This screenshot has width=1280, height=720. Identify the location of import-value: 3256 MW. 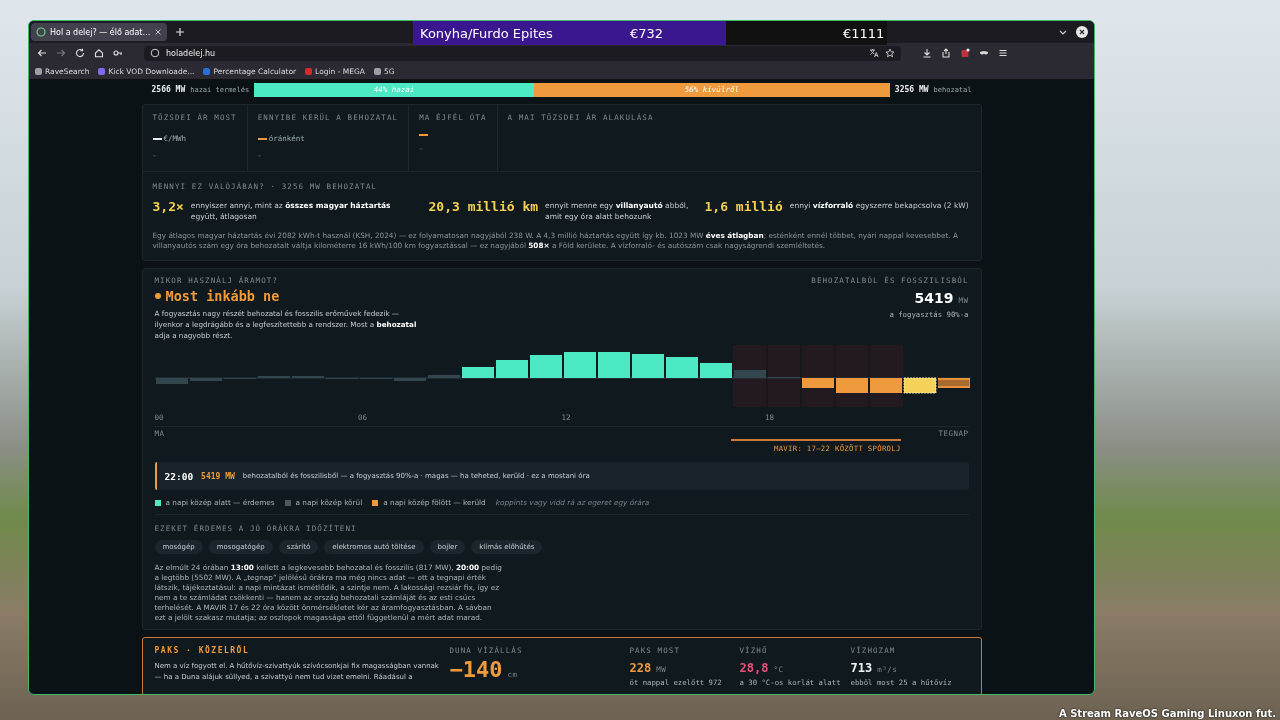
(911, 89).